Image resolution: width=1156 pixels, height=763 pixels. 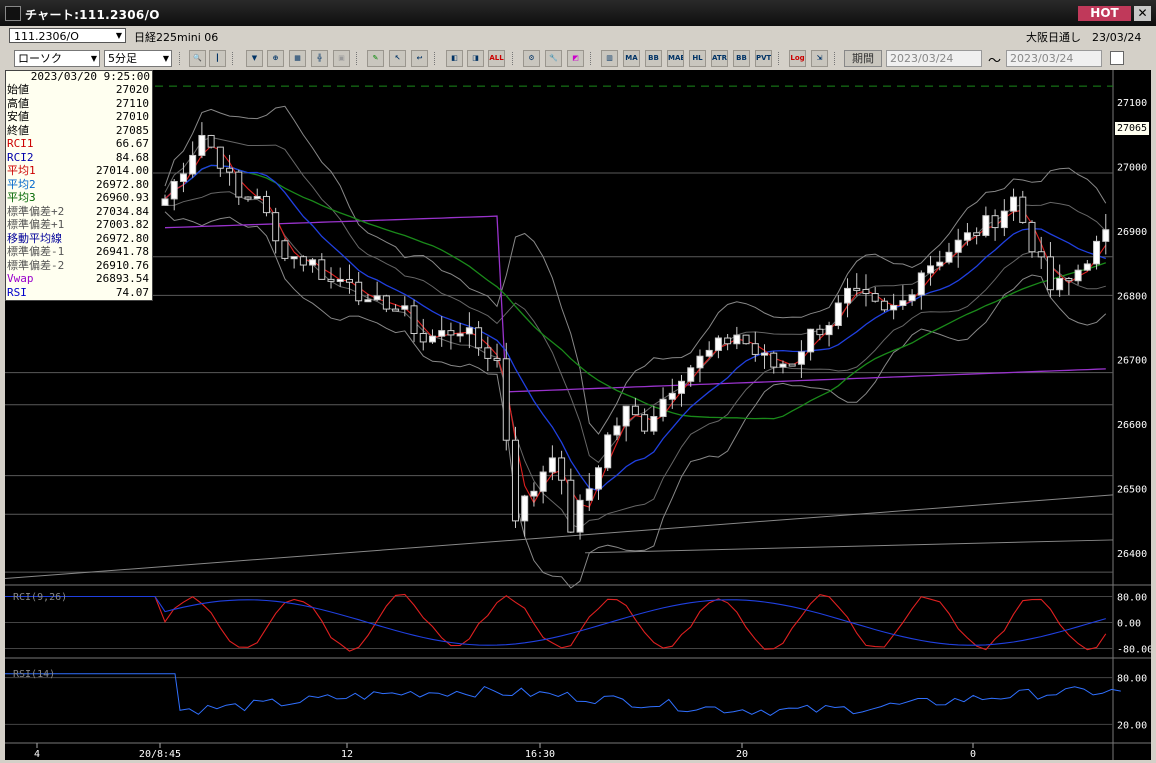 I want to click on color-icon: ◩, so click(x=575, y=58).